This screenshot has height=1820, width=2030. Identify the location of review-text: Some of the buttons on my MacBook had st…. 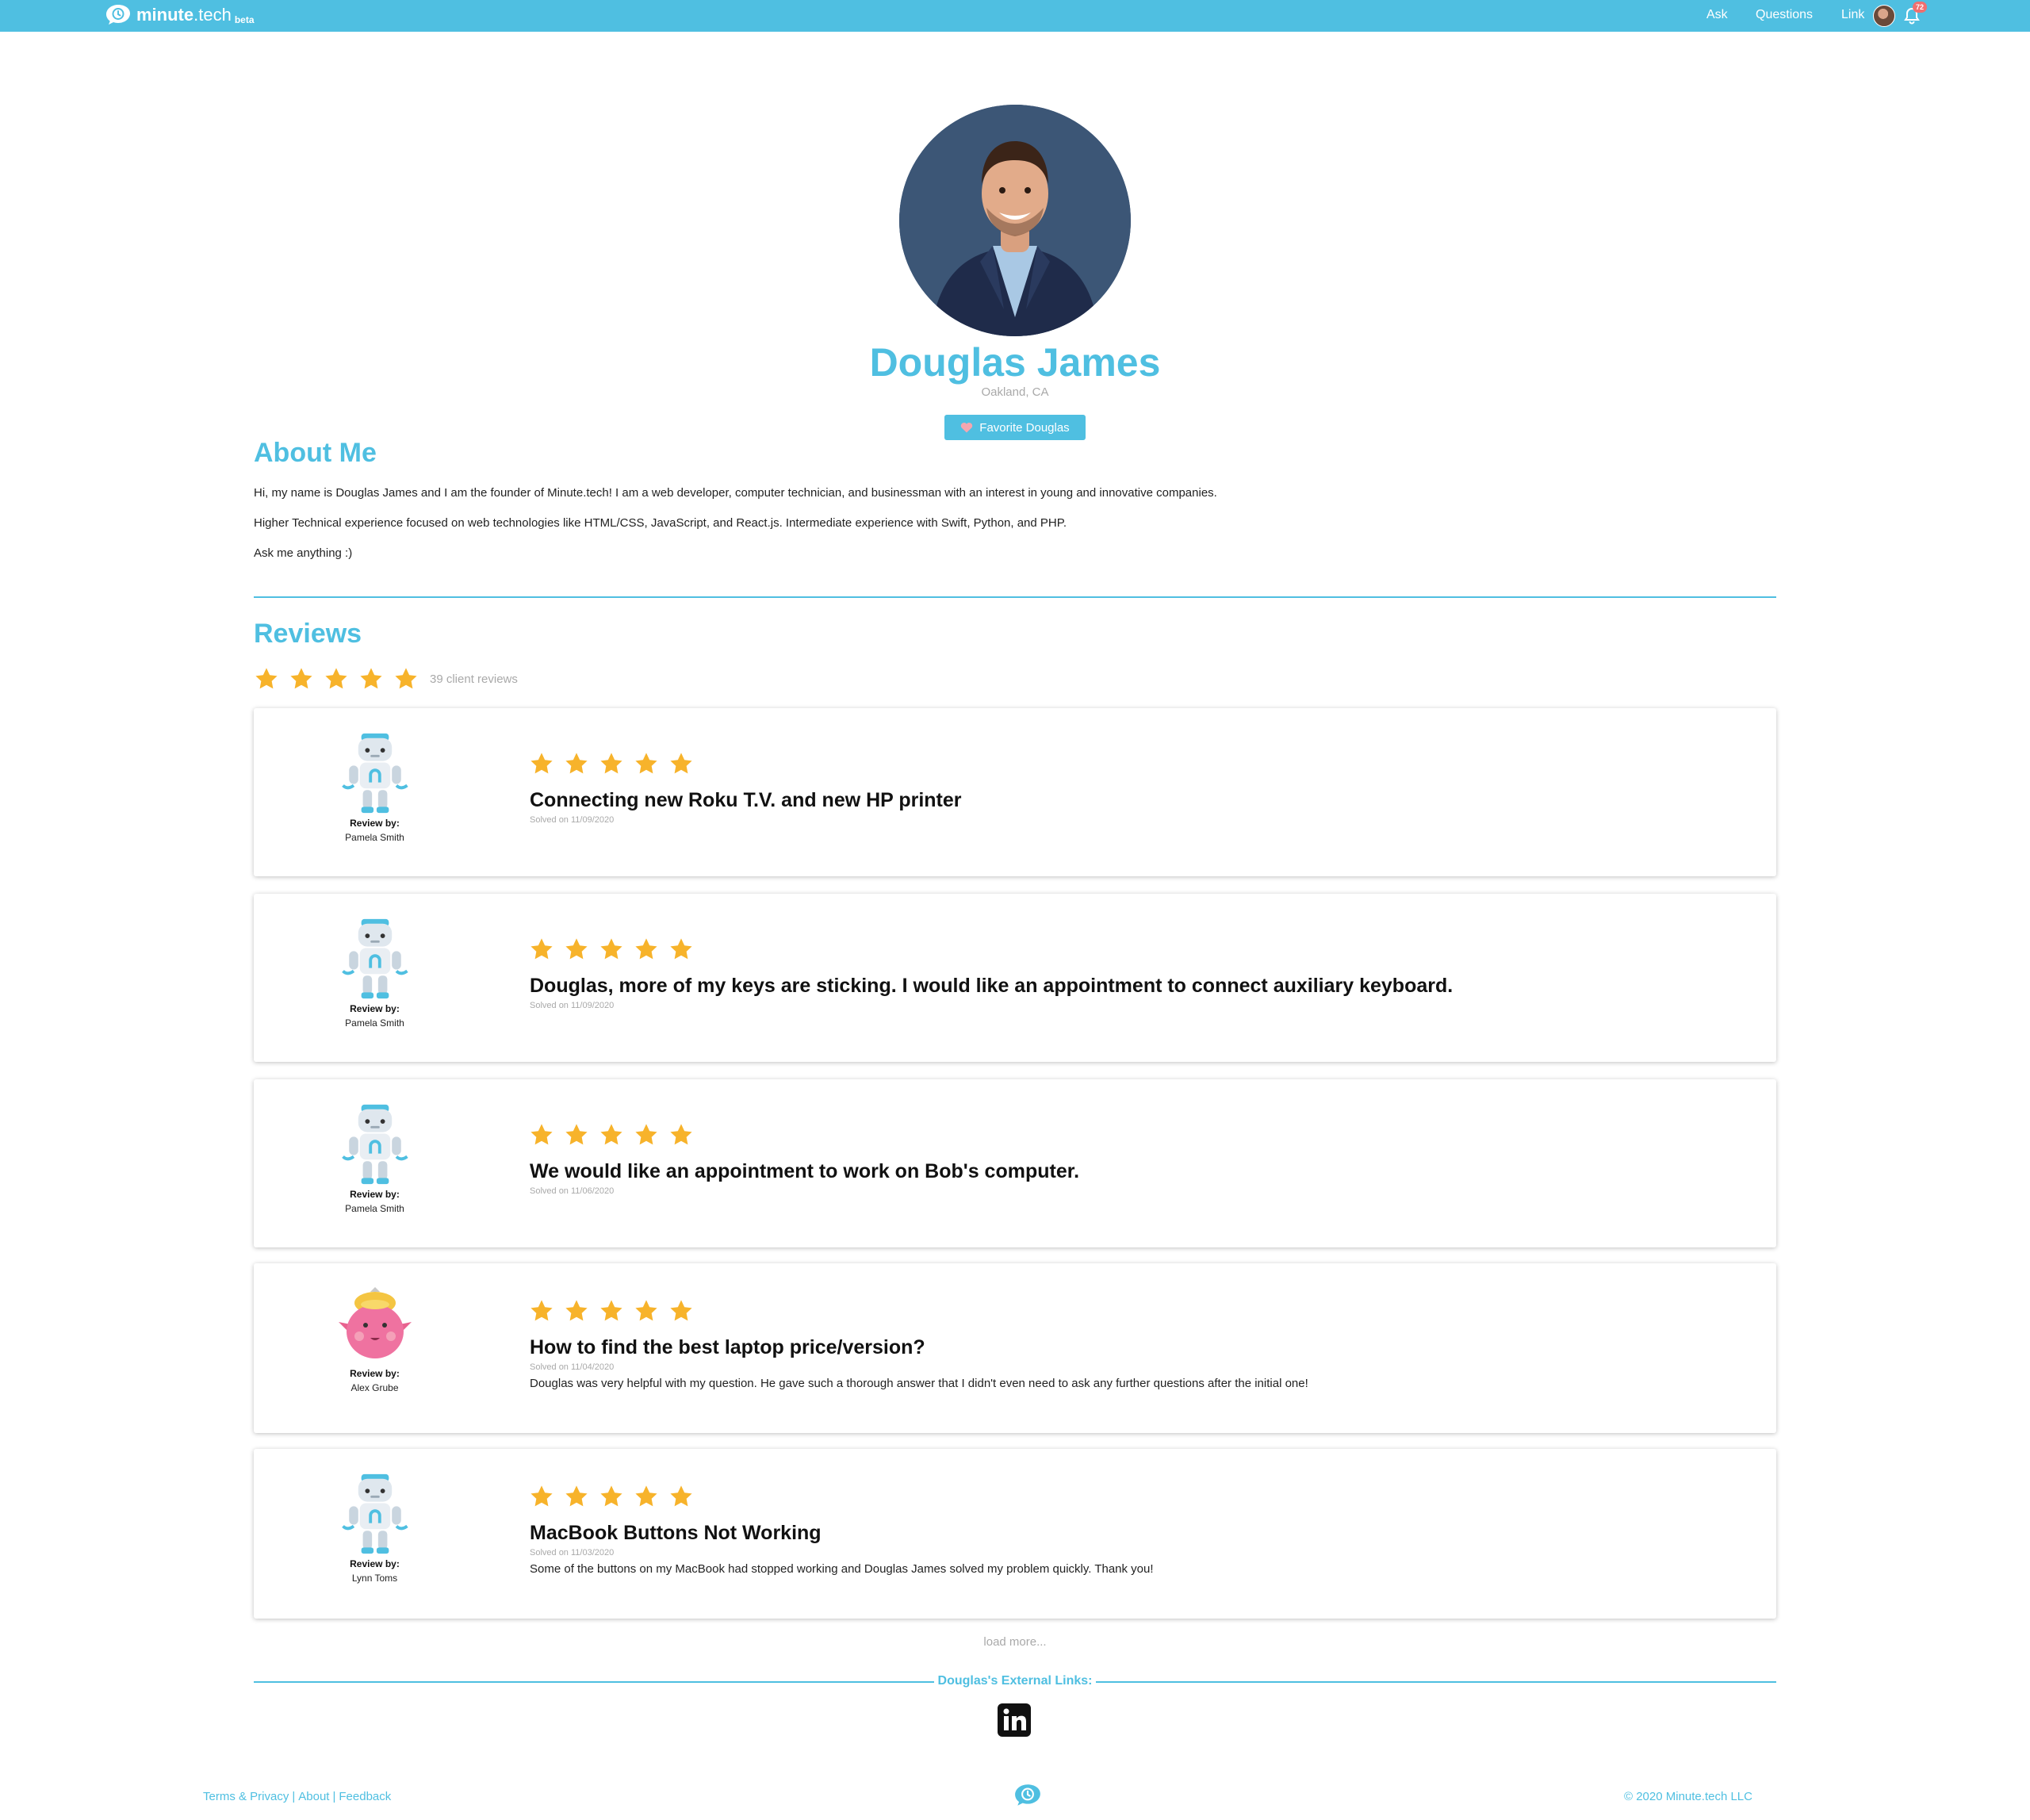
(842, 1569).